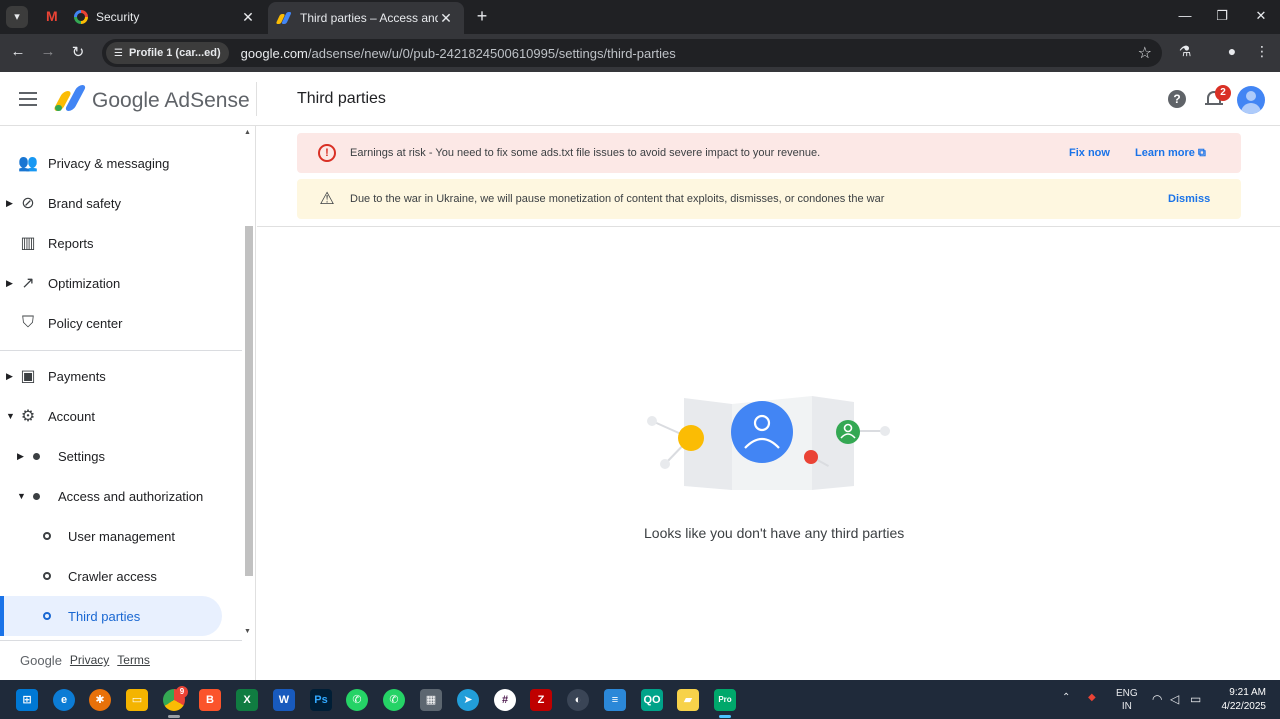 The height and width of the screenshot is (719, 1280). Describe the element at coordinates (1262, 51) in the screenshot. I see `more-menu-icon: ⋮` at that location.